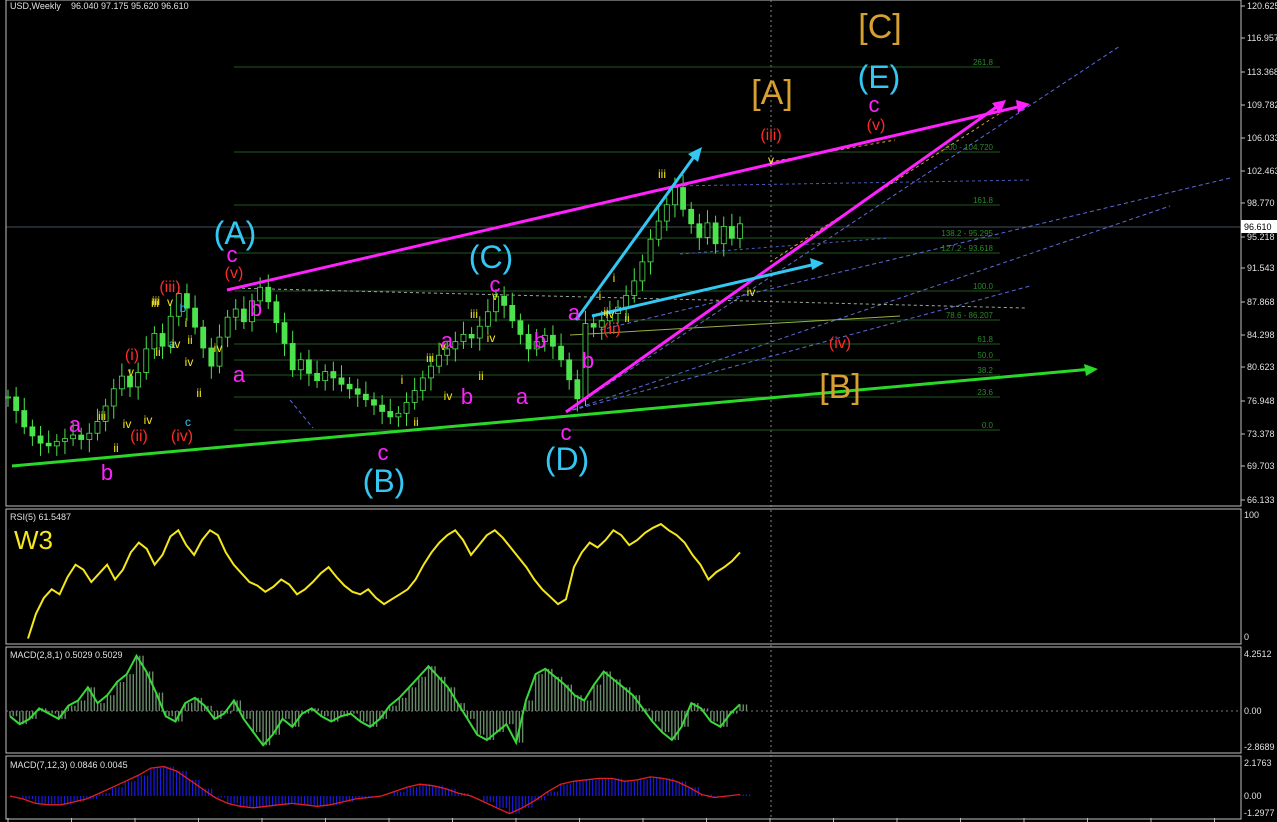  I want to click on wave-label-cyan: (D), so click(567, 459).